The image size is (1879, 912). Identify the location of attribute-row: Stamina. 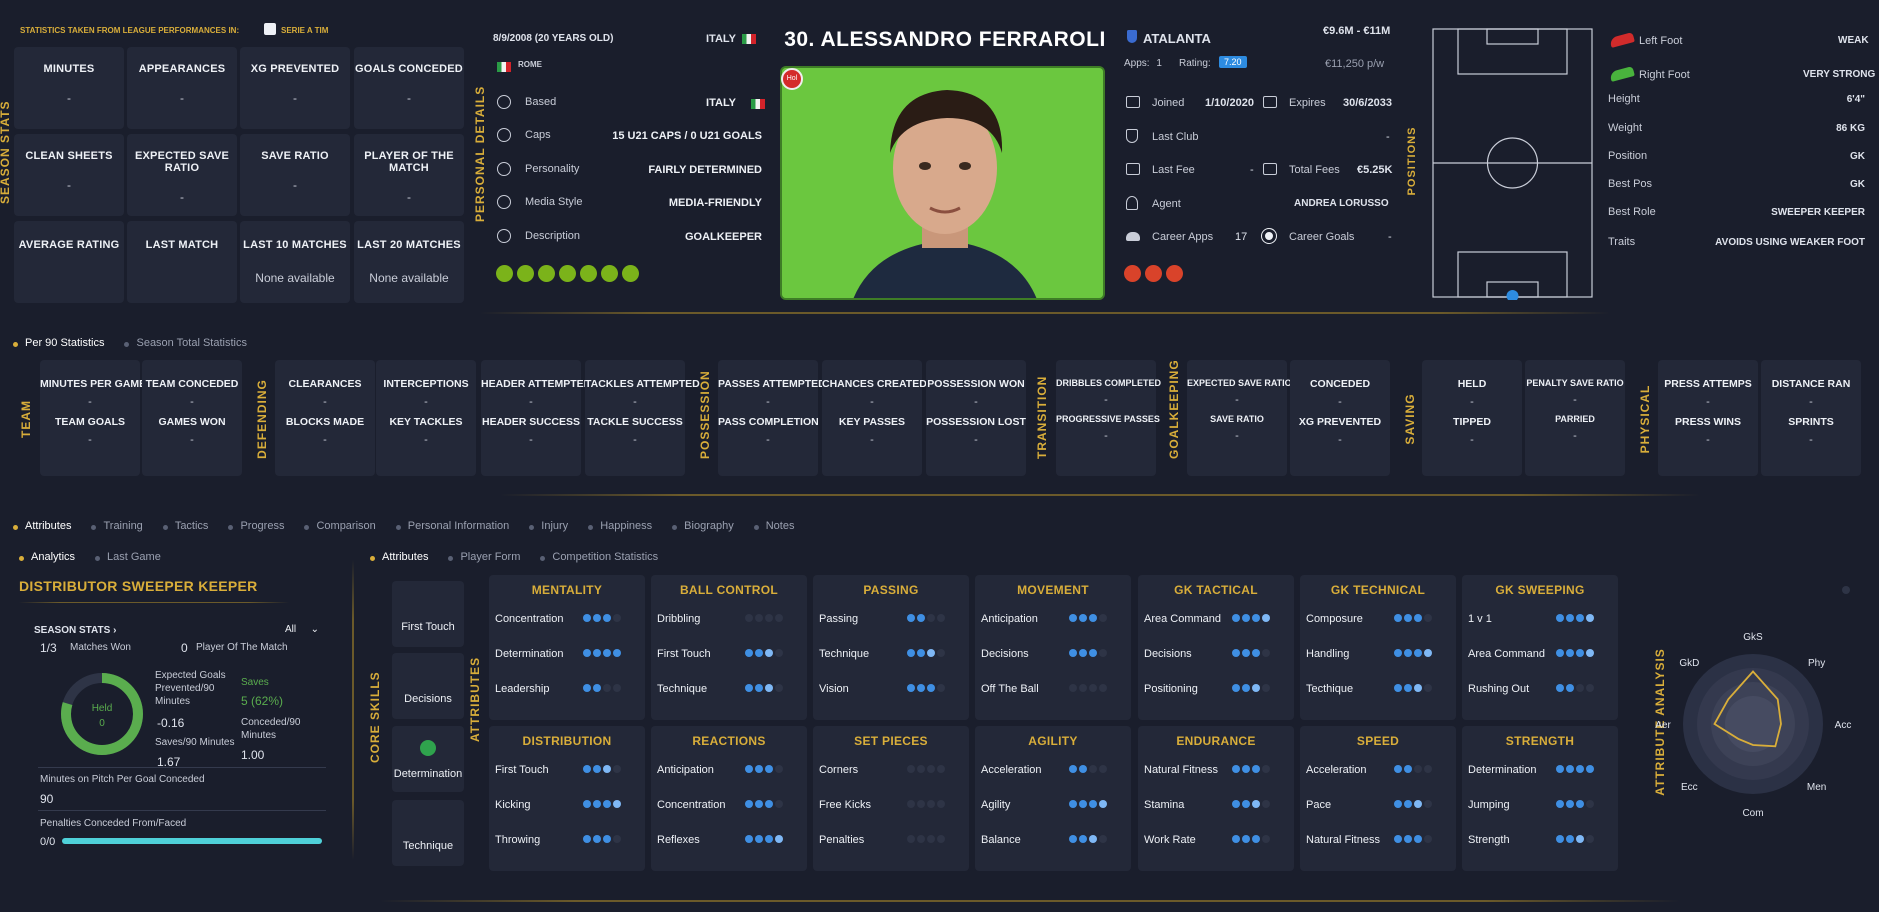
(1216, 805).